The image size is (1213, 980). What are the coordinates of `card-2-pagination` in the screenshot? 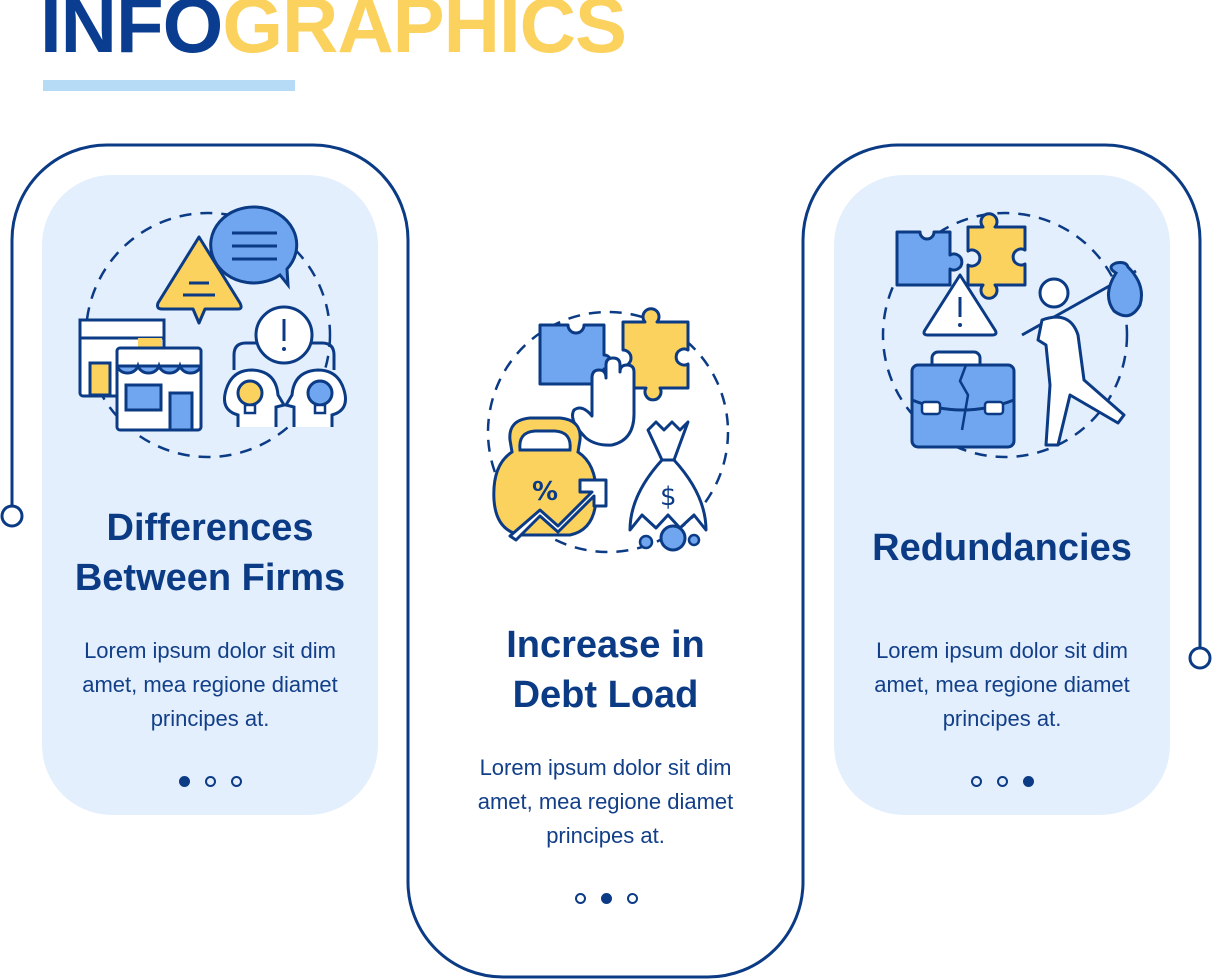 It's located at (606, 898).